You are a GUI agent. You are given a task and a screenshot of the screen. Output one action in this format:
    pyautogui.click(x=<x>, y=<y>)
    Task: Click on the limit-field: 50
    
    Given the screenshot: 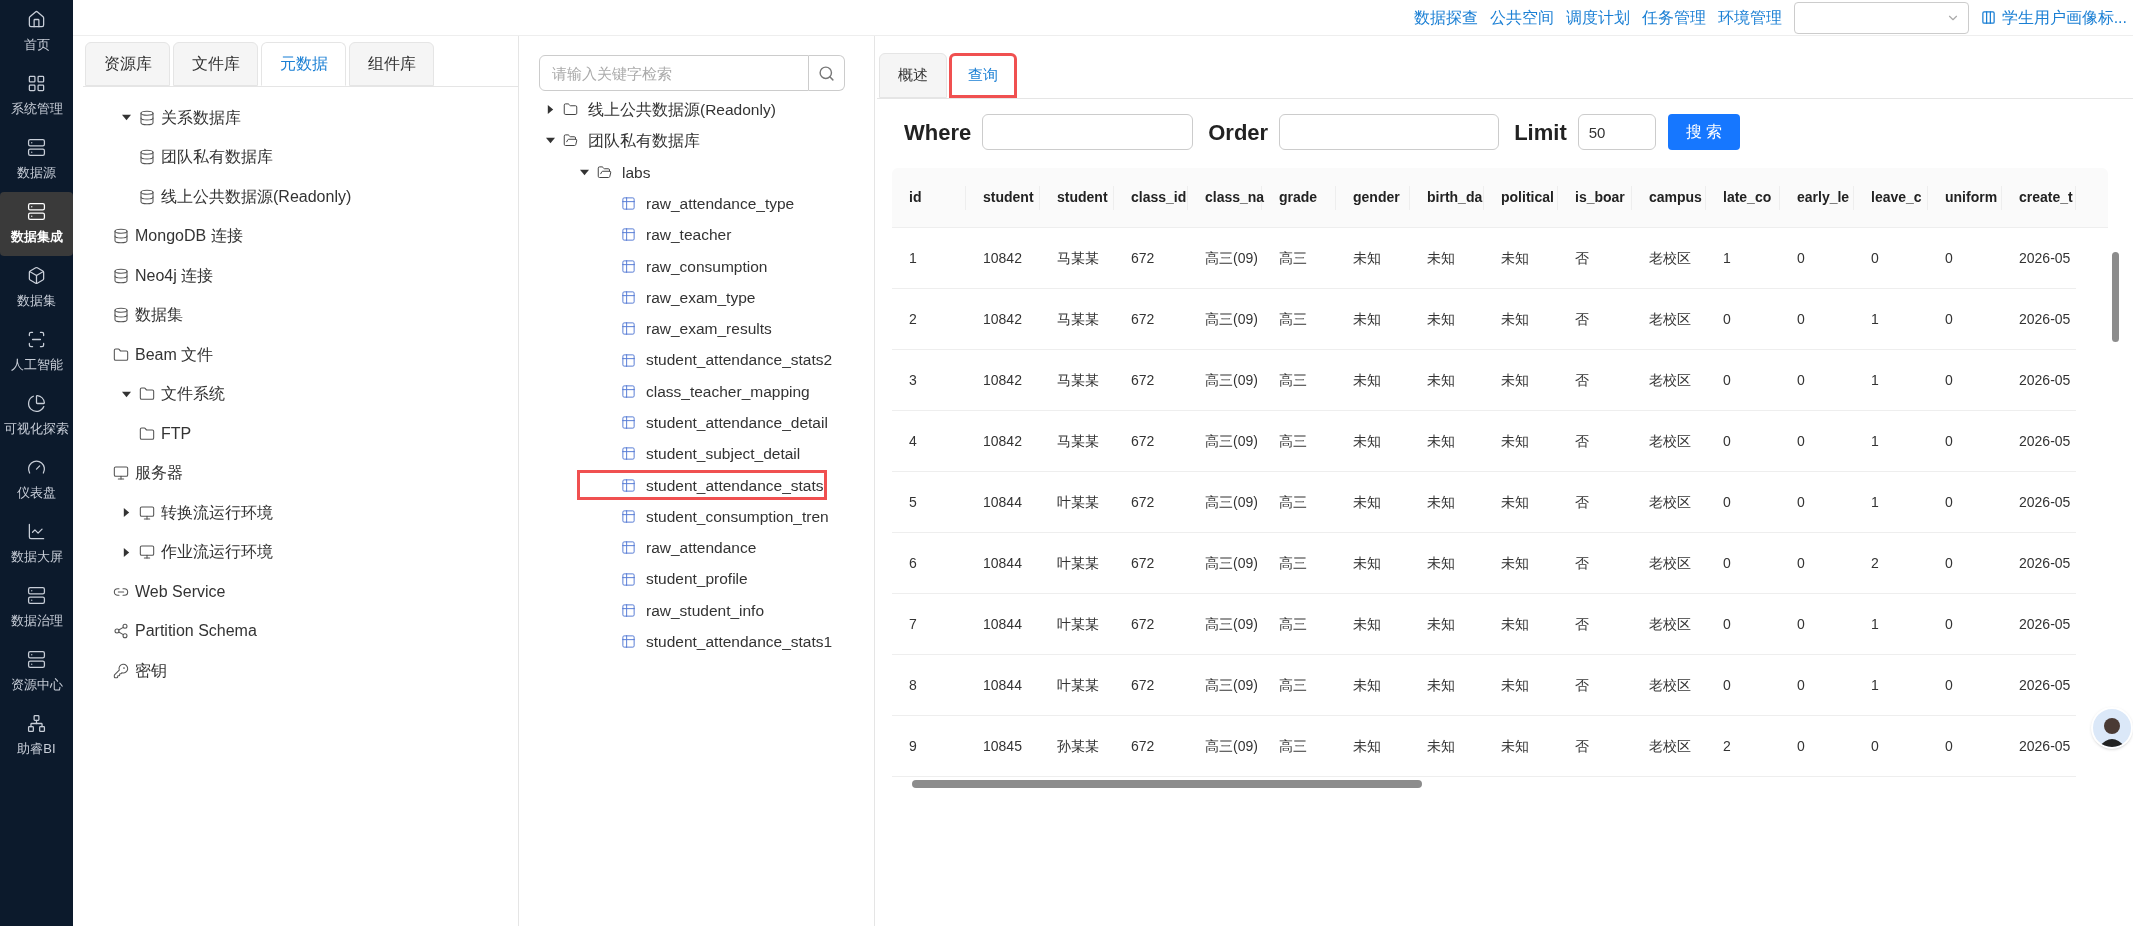 What is the action you would take?
    pyautogui.click(x=1616, y=132)
    